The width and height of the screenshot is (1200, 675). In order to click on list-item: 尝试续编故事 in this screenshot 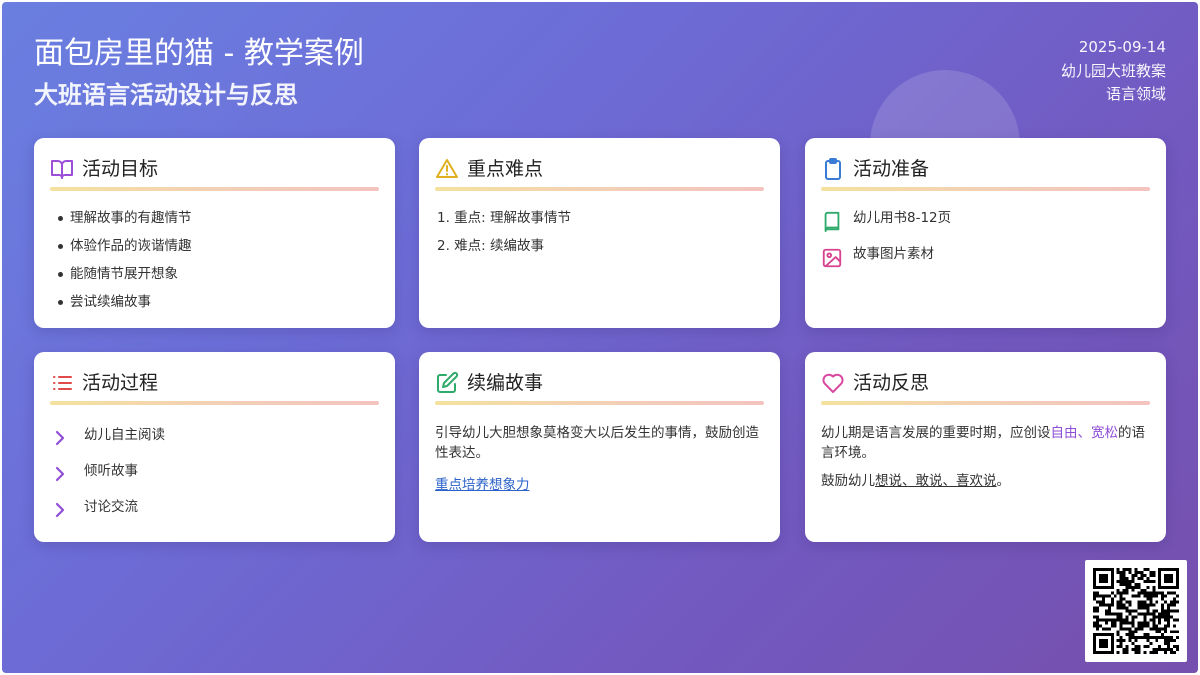, I will do `click(218, 307)`.